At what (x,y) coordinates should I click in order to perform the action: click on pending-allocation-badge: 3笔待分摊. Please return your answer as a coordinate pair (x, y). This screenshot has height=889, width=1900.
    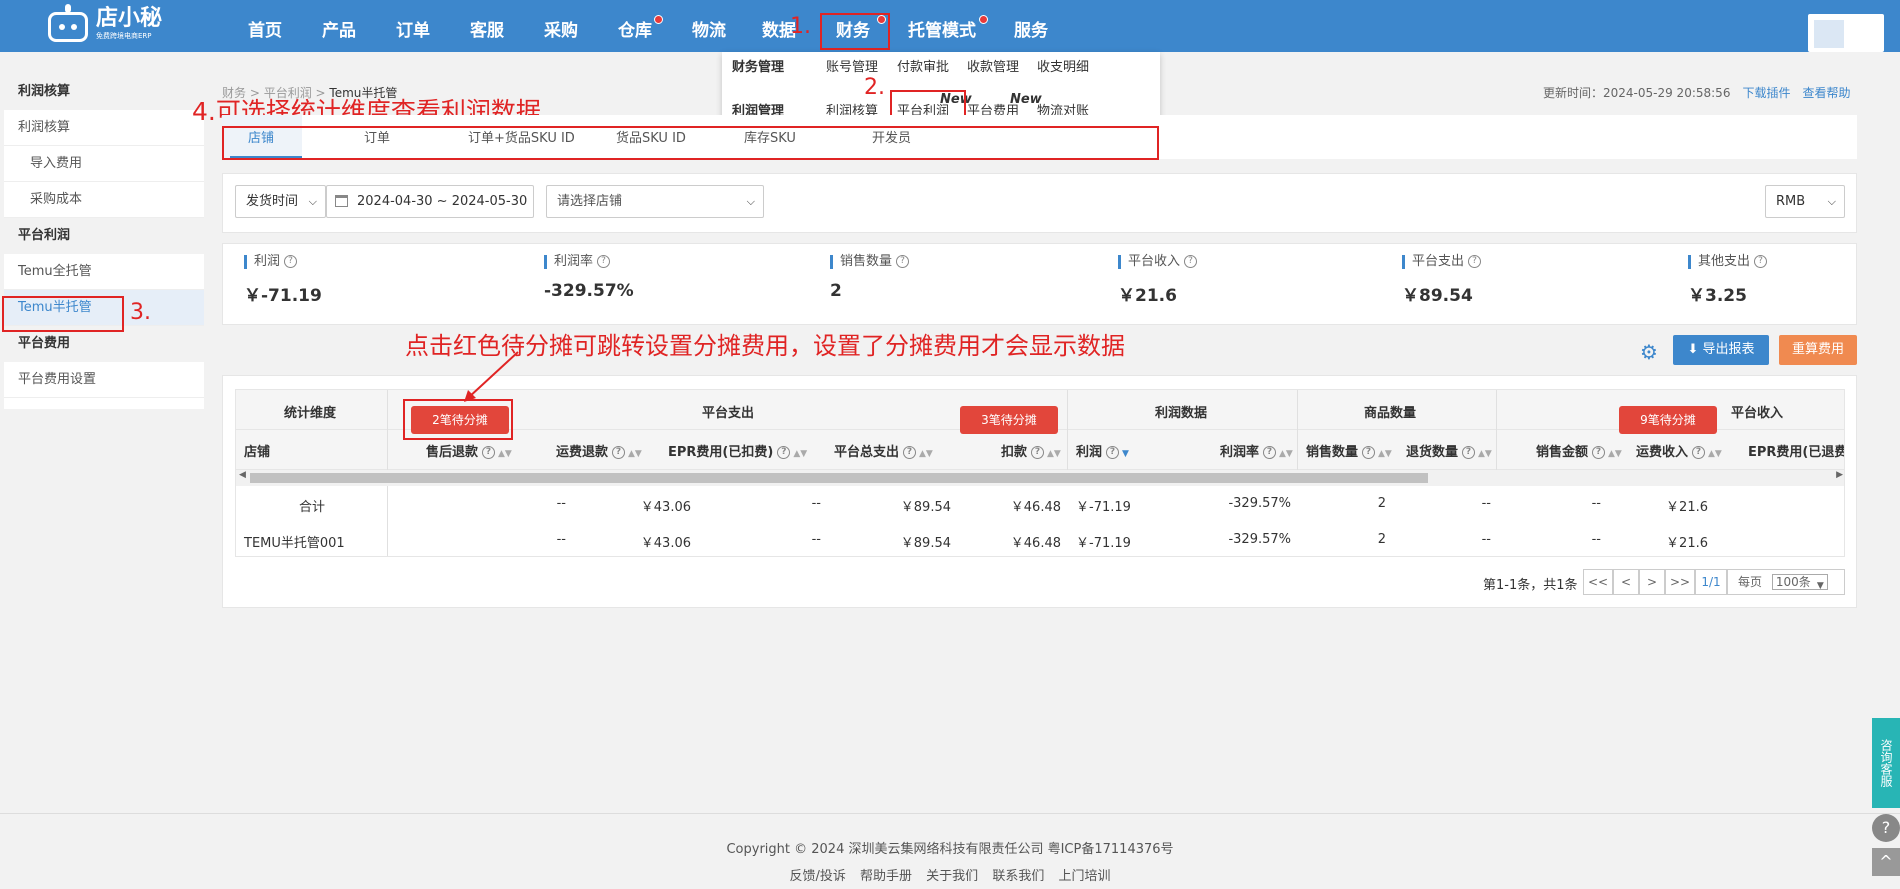
    Looking at the image, I should click on (1009, 420).